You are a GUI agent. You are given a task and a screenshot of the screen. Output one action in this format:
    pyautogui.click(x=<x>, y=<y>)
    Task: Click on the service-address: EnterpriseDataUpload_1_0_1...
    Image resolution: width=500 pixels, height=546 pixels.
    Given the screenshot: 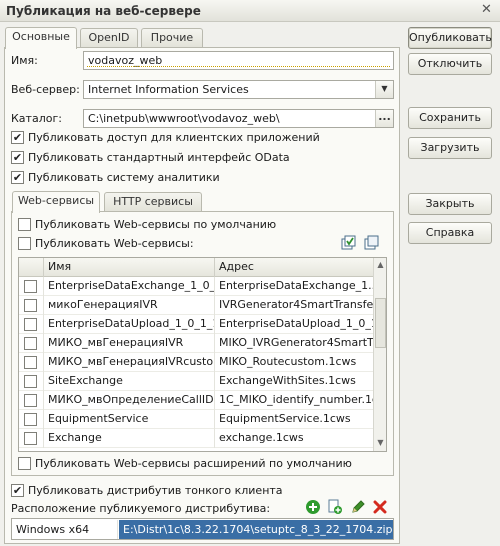 What is the action you would take?
    pyautogui.click(x=296, y=323)
    